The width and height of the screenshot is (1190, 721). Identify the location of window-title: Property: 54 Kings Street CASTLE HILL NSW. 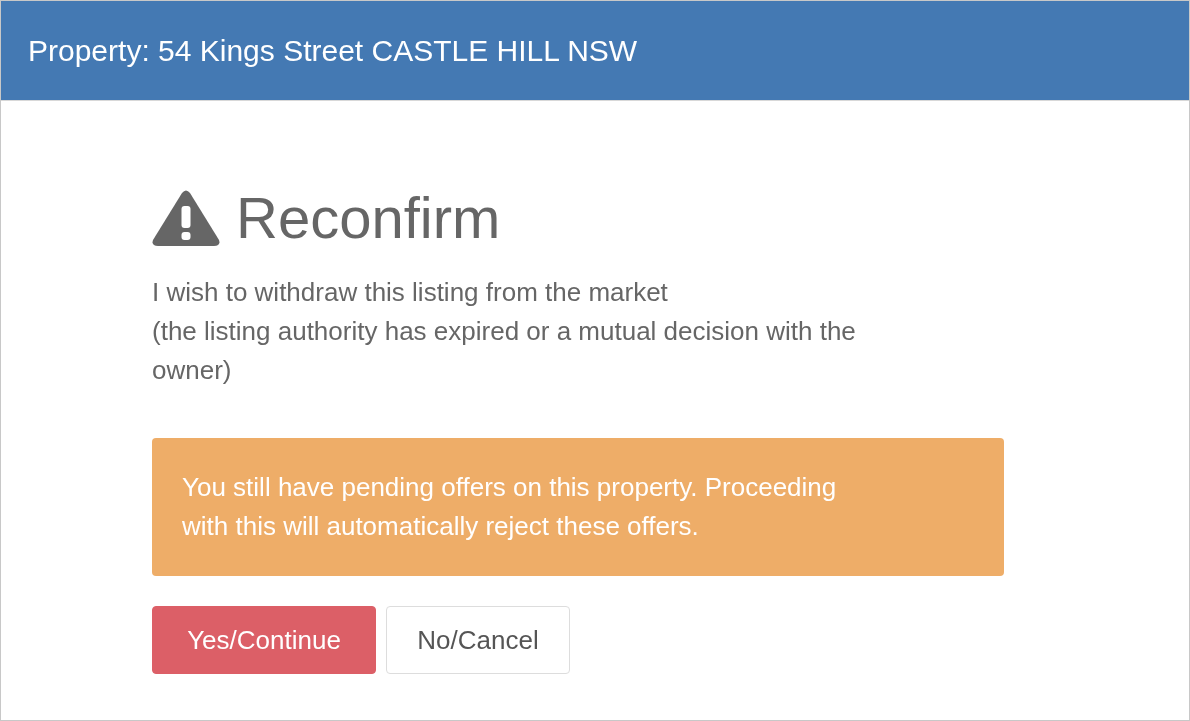
(333, 50).